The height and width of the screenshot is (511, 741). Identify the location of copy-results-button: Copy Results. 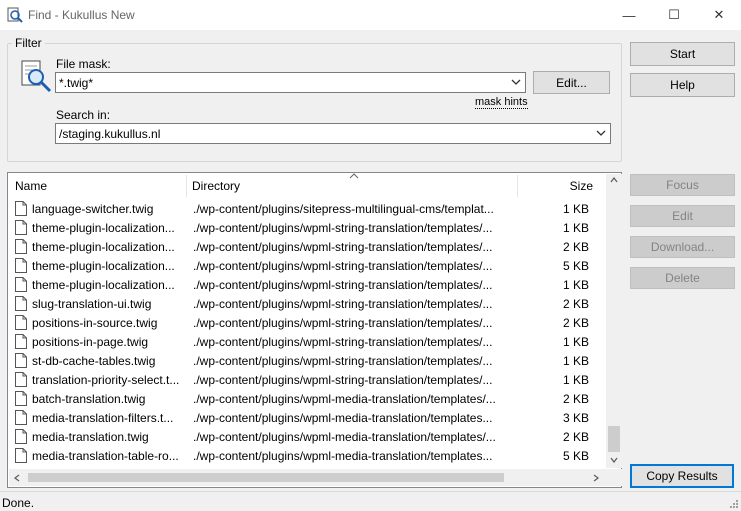
(682, 476).